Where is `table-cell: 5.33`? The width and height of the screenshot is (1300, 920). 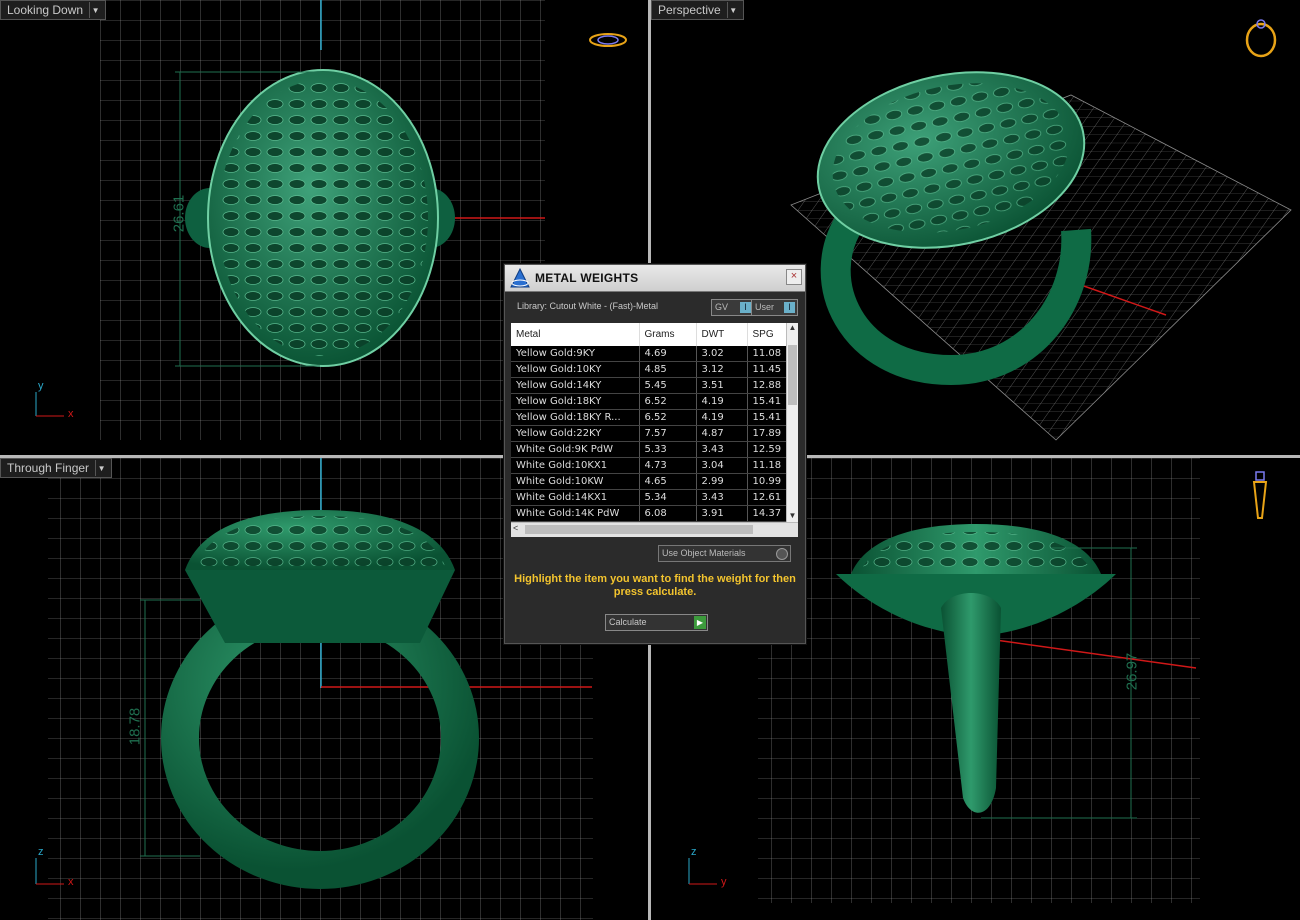 table-cell: 5.33 is located at coordinates (668, 449).